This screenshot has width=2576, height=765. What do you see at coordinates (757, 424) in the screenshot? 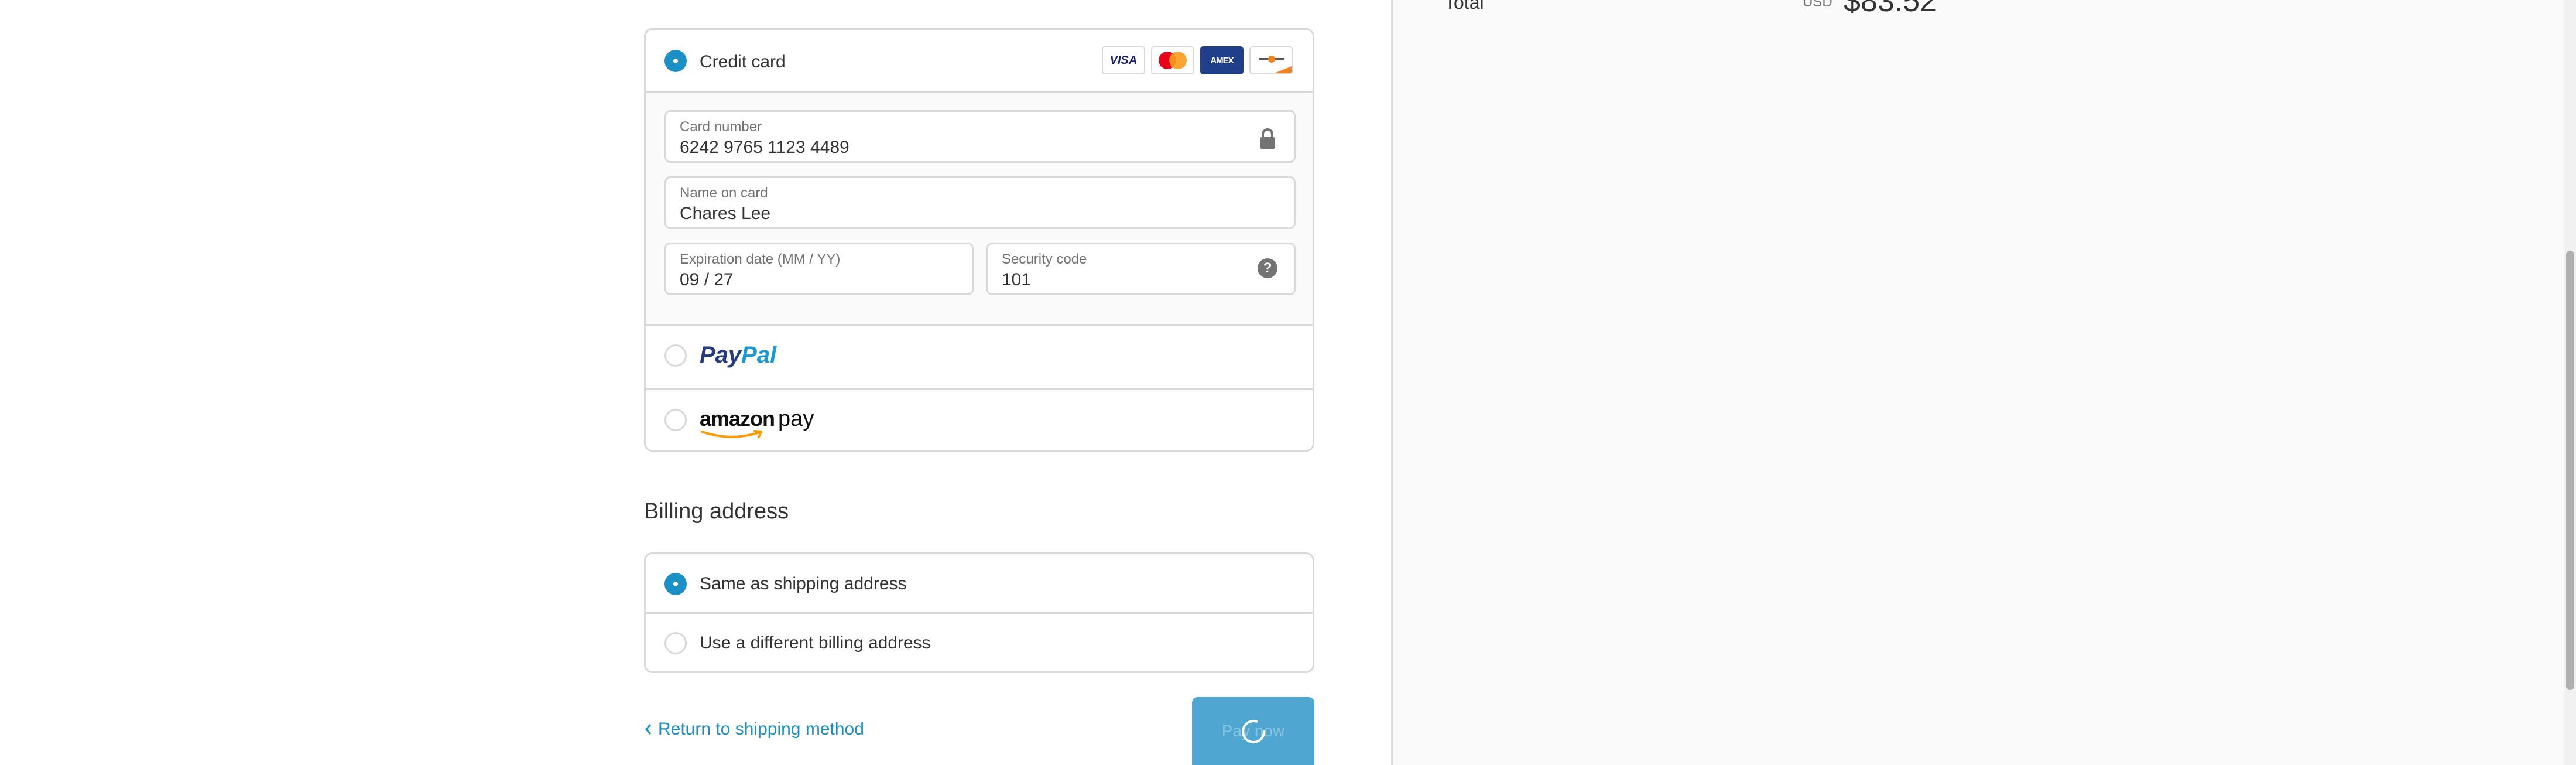
I see `amazon-pay-logo: amazon pay` at bounding box center [757, 424].